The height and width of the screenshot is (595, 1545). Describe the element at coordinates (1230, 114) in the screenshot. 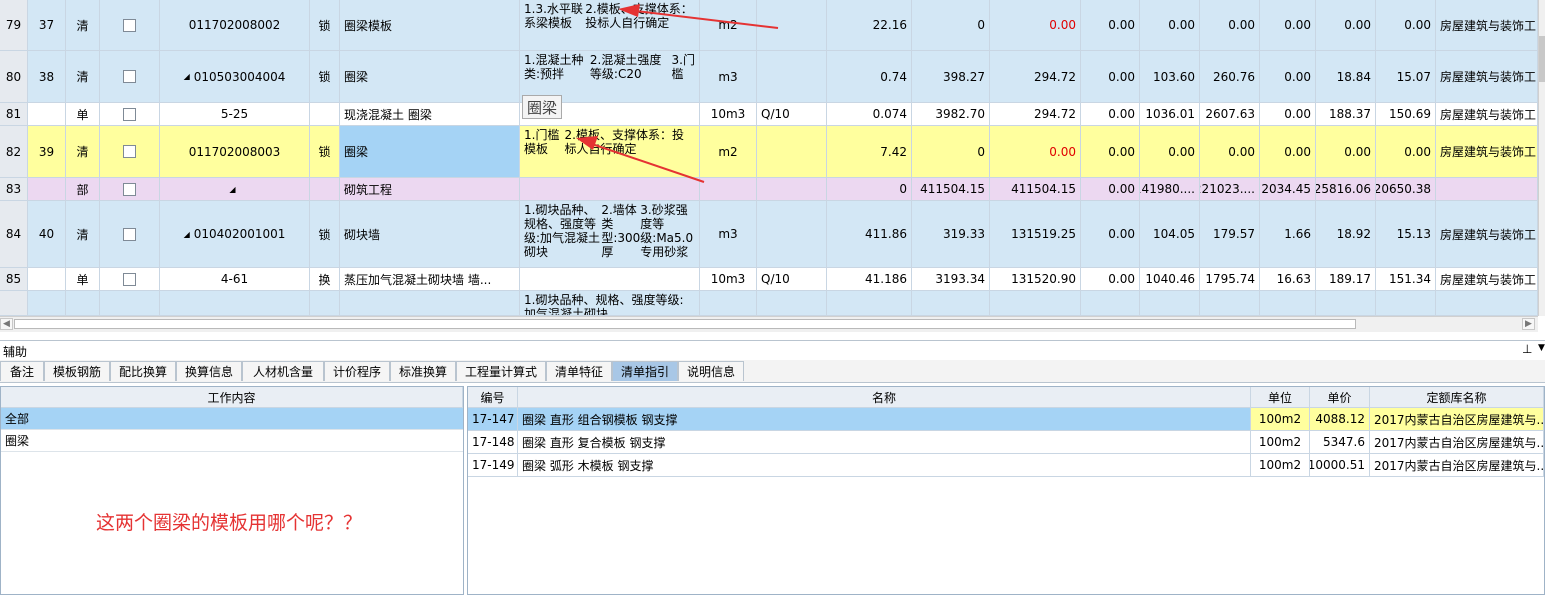

I see `c3-cell: 2607.63` at that location.